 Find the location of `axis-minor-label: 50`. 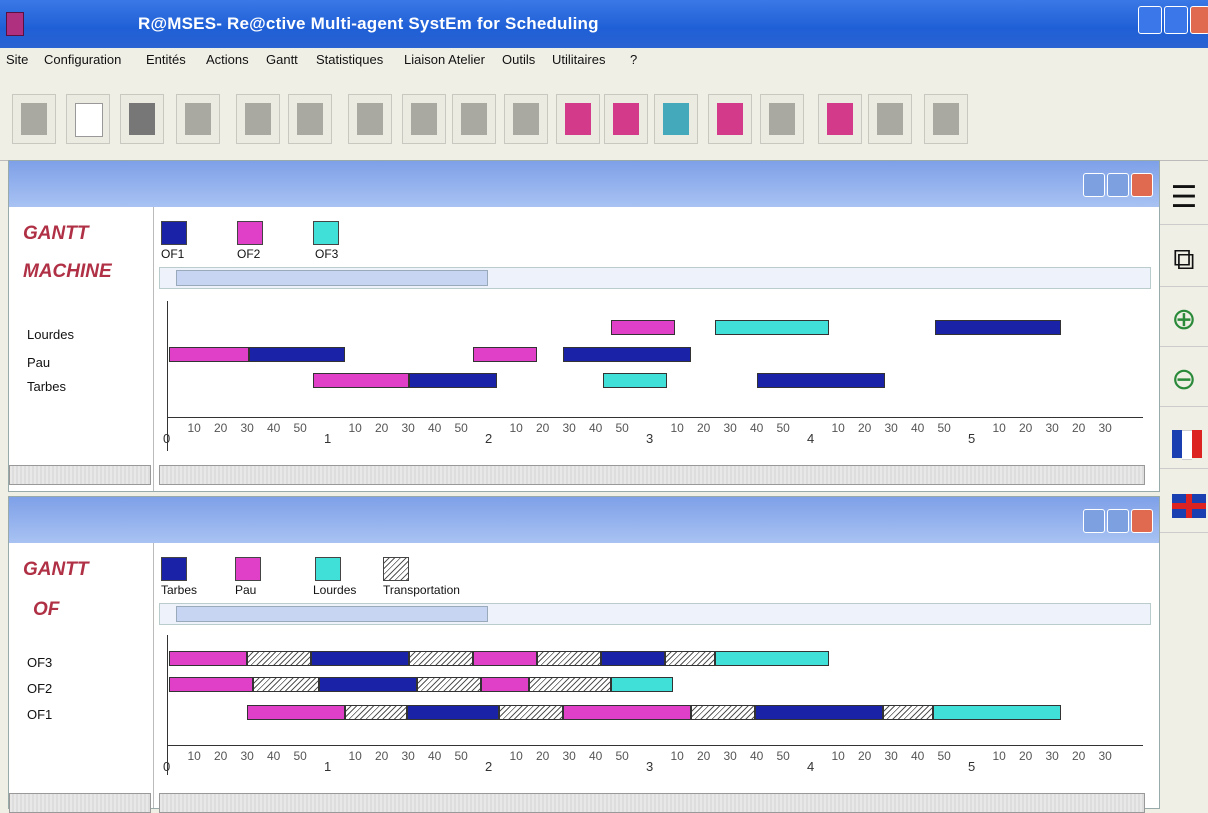

axis-minor-label: 50 is located at coordinates (300, 428).